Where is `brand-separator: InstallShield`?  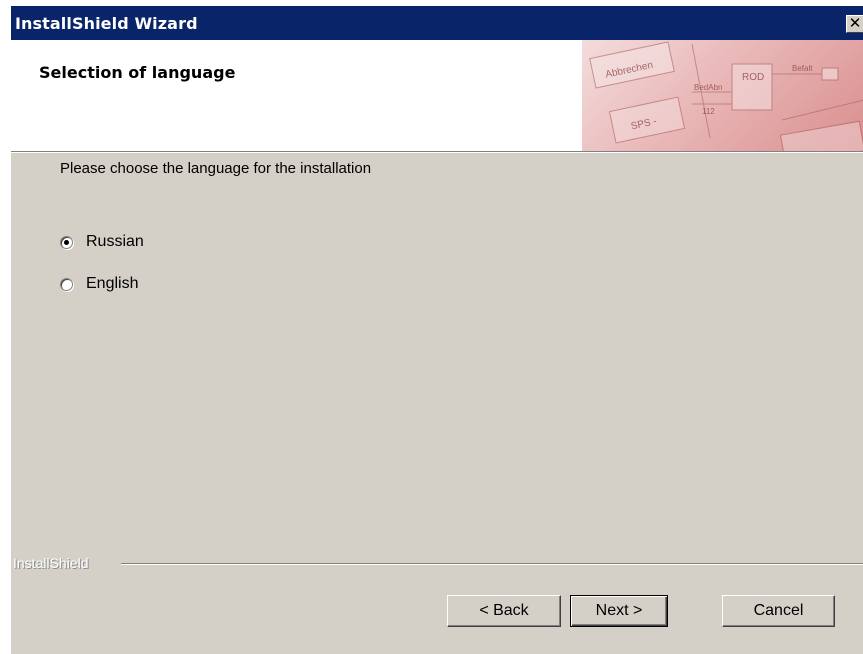 brand-separator: InstallShield is located at coordinates (437, 564).